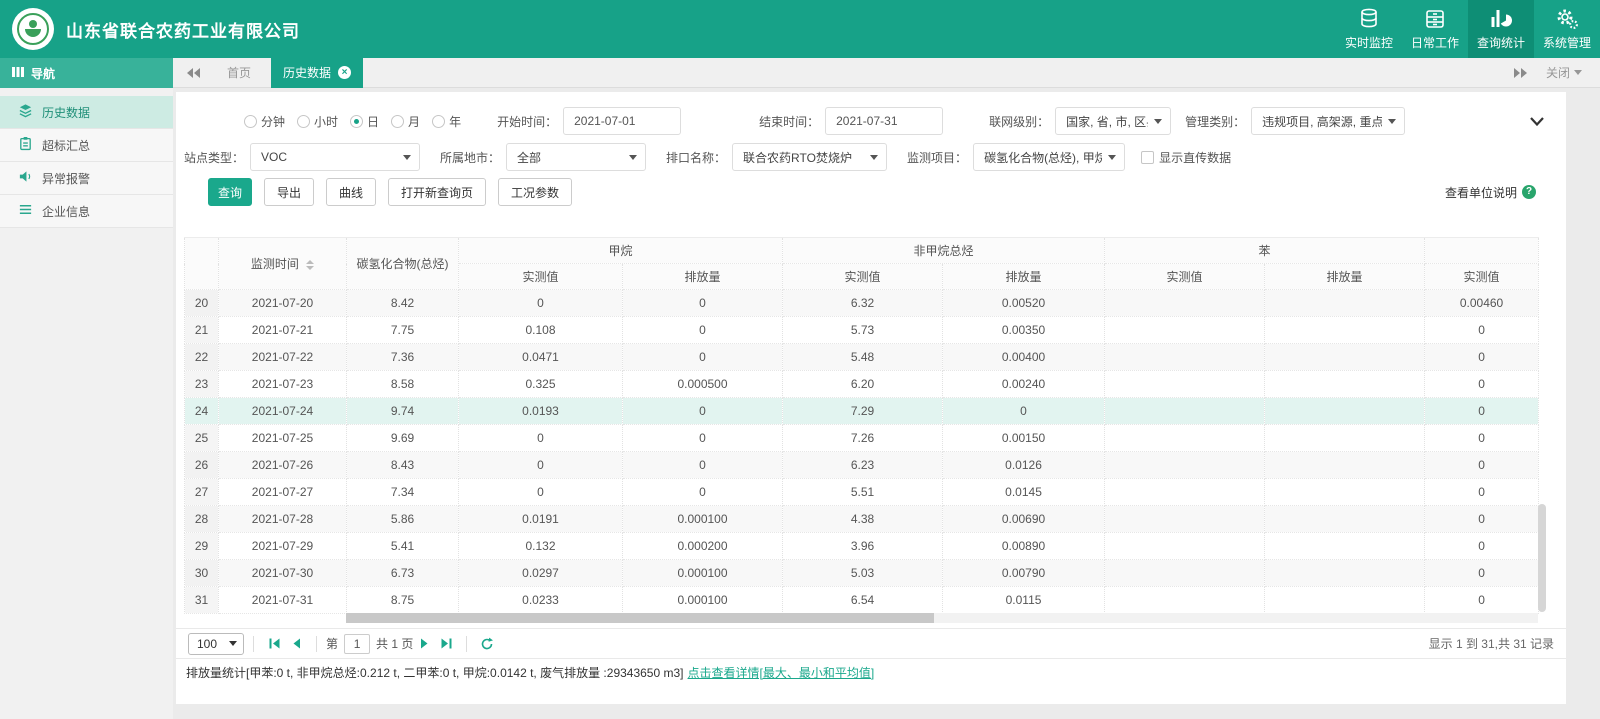 The height and width of the screenshot is (719, 1600). I want to click on manage-type-select: 违规项目, 高架源, 重点排, so click(1328, 121).